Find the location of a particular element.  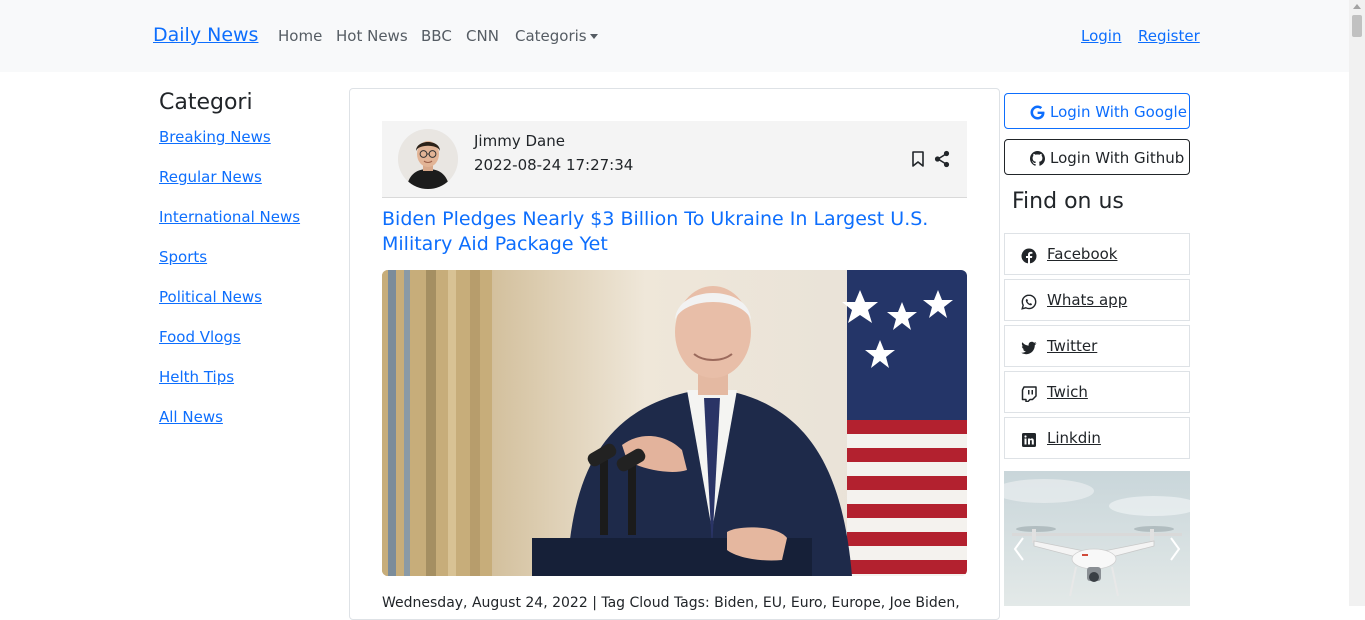

category-link: Sports is located at coordinates (183, 257).